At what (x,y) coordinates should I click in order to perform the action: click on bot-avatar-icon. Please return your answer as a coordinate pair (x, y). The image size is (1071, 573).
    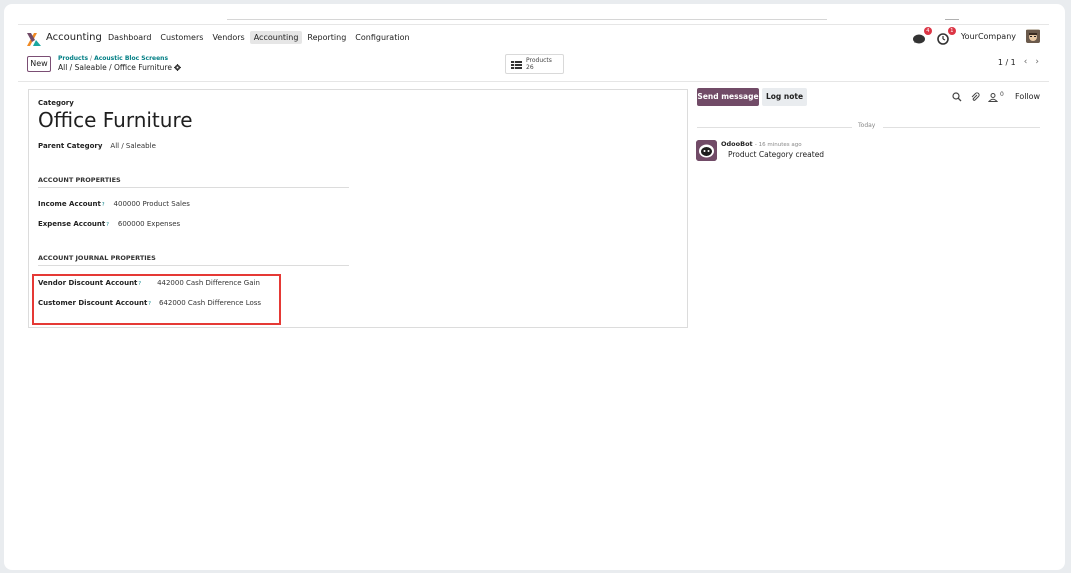
    Looking at the image, I should click on (706, 150).